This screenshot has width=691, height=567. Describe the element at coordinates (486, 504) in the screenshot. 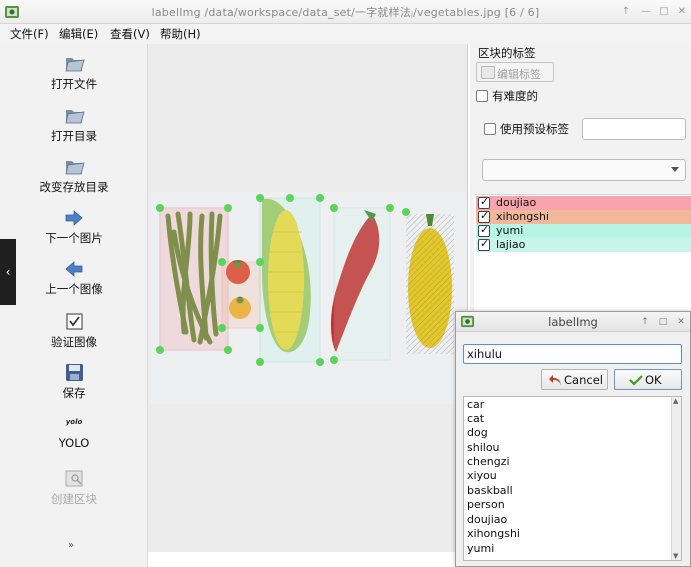

I see `list-item: person` at that location.